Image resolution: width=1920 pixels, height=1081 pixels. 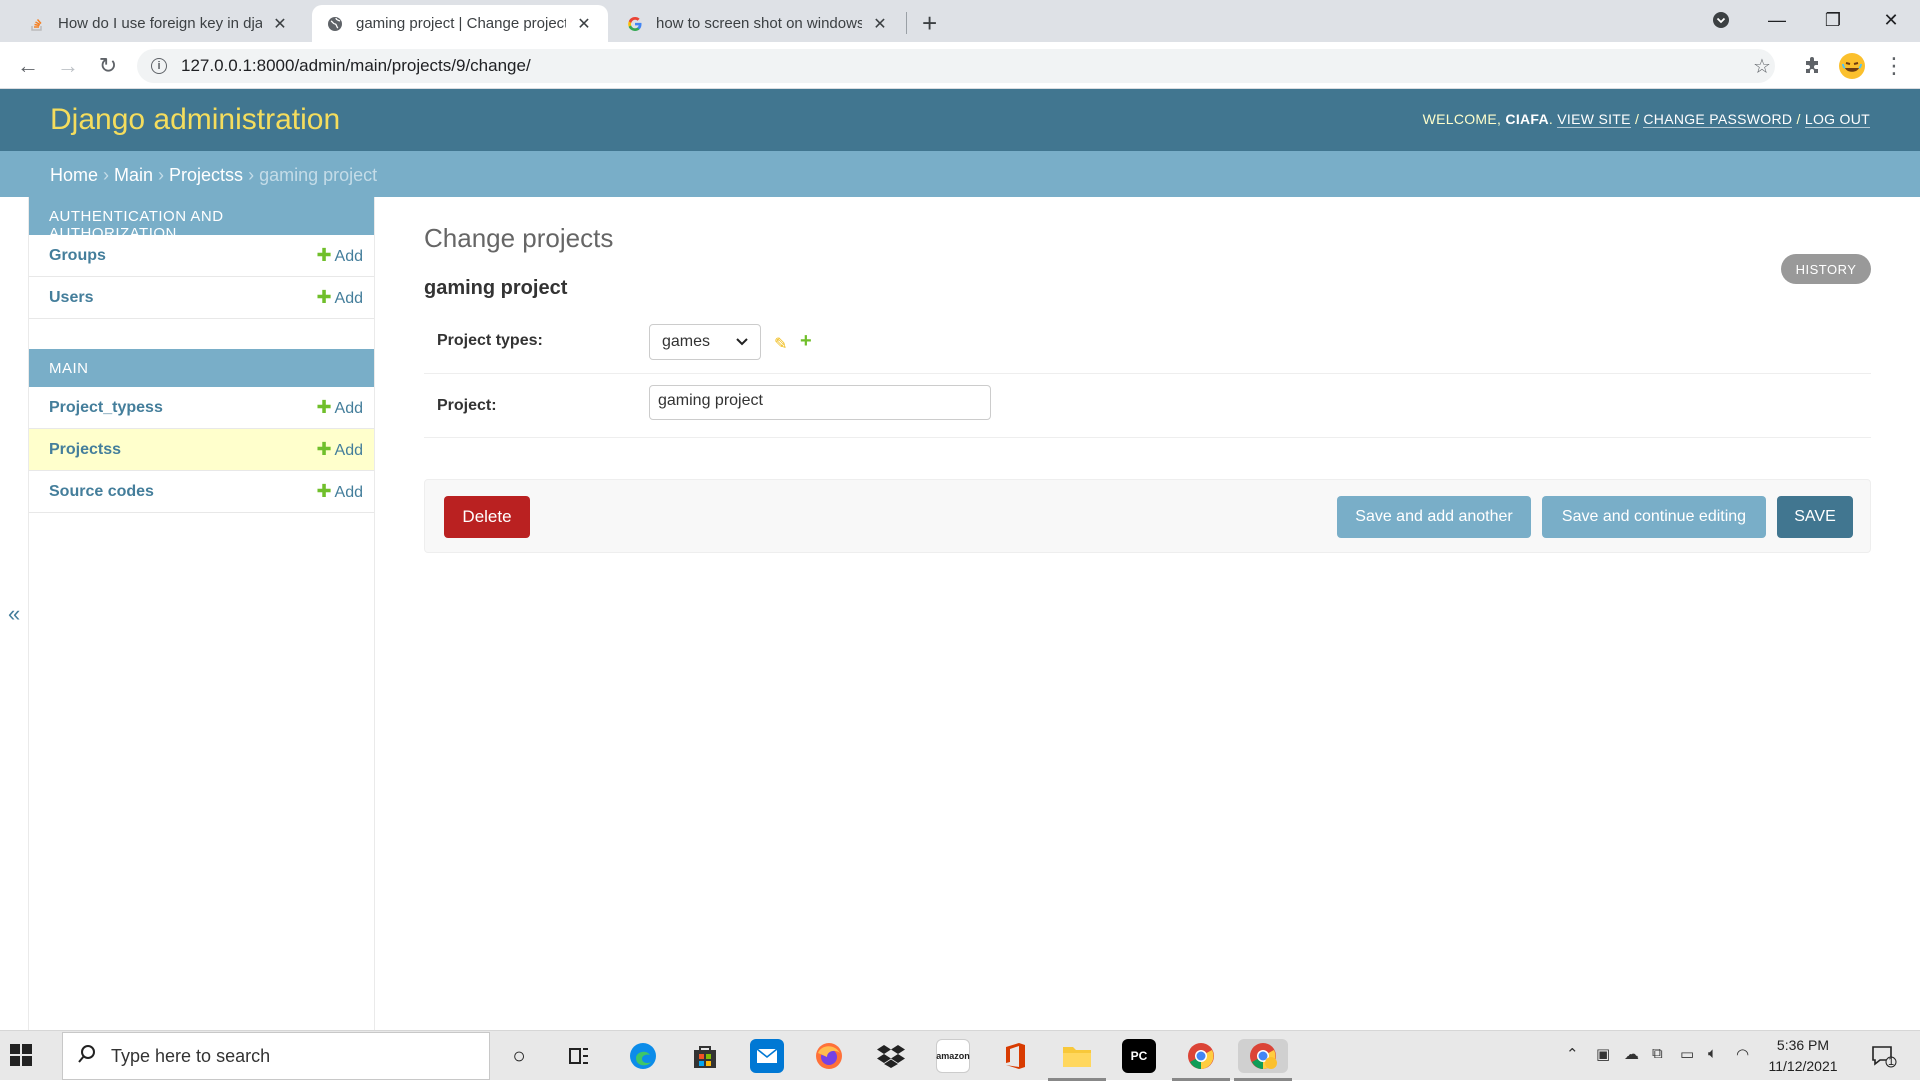 What do you see at coordinates (1712, 1053) in the screenshot?
I see `volume-icon: 🔈︎` at bounding box center [1712, 1053].